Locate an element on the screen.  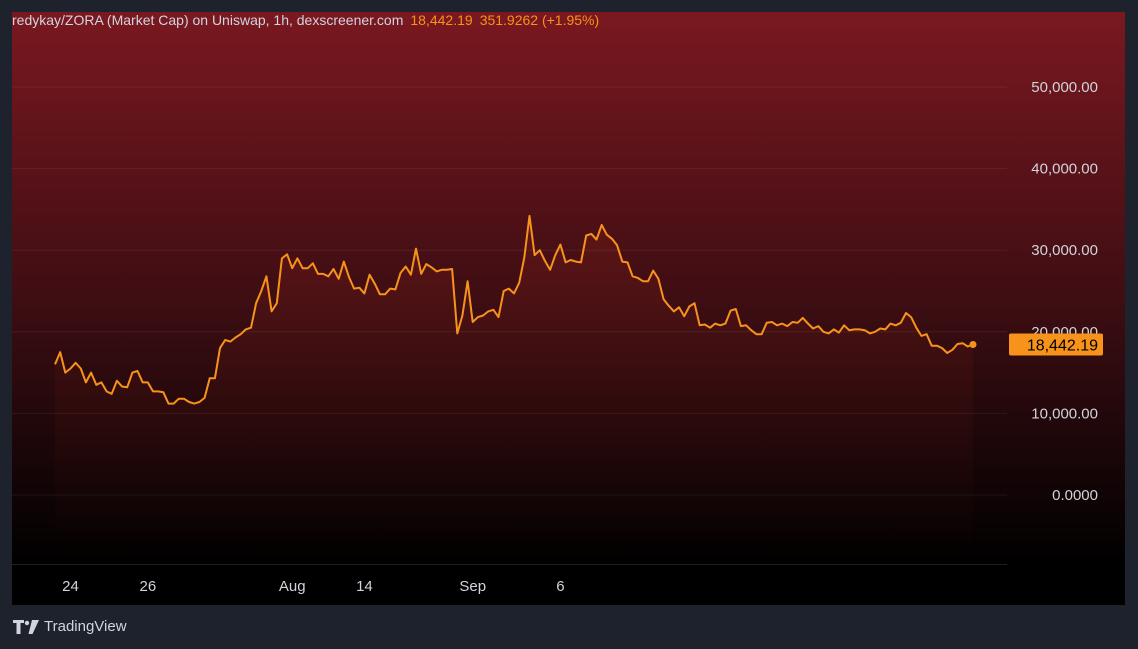
y-tick-label: 40,000.00 is located at coordinates (1064, 169).